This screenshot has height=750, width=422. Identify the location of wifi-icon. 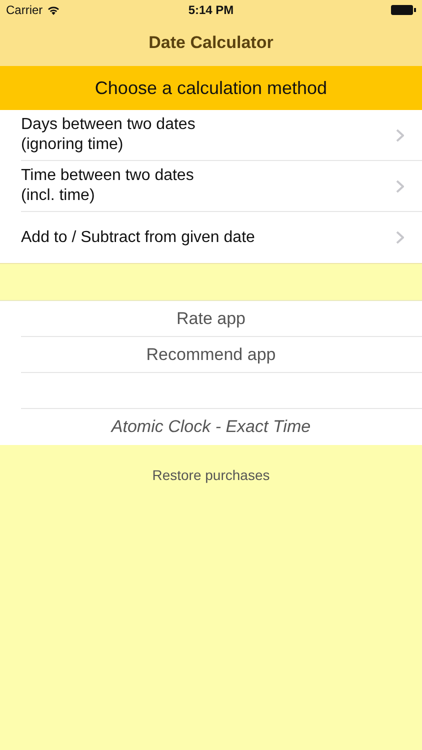
(53, 10).